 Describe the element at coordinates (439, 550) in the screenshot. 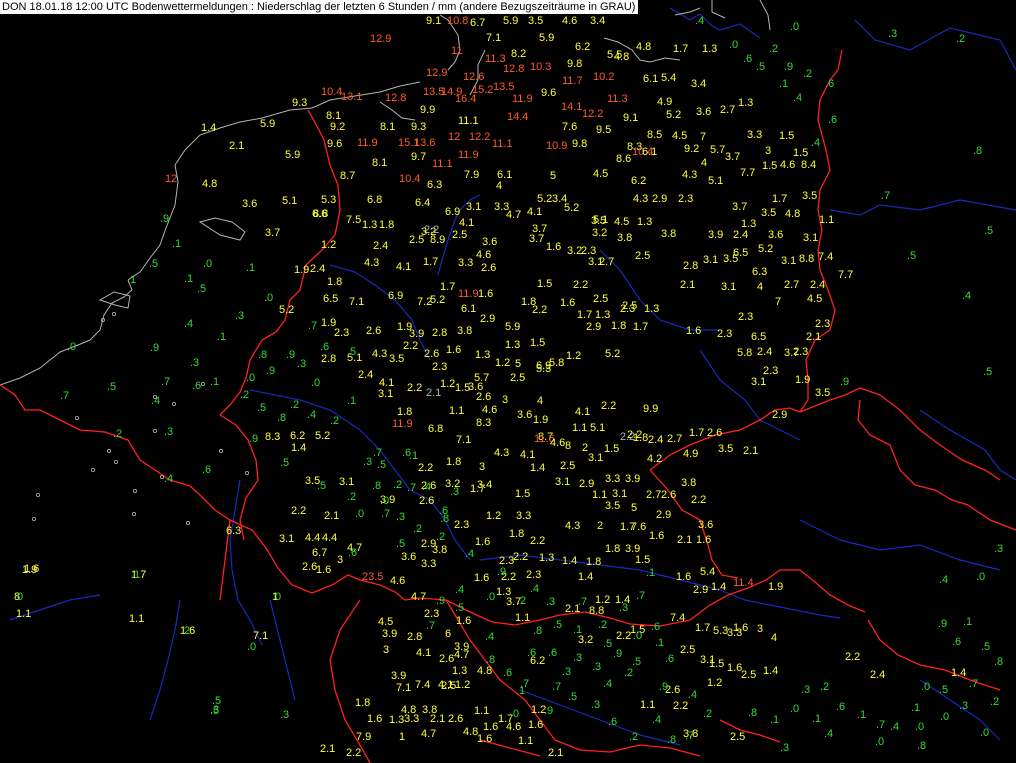

I see `station-value: 3.8` at that location.